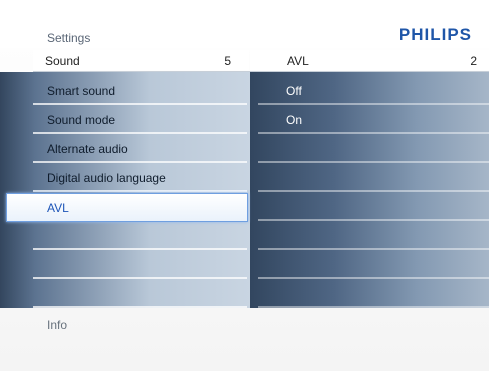 This screenshot has height=371, width=489. Describe the element at coordinates (140, 149) in the screenshot. I see `menu-item-alternate-audio: Alternate audio` at that location.